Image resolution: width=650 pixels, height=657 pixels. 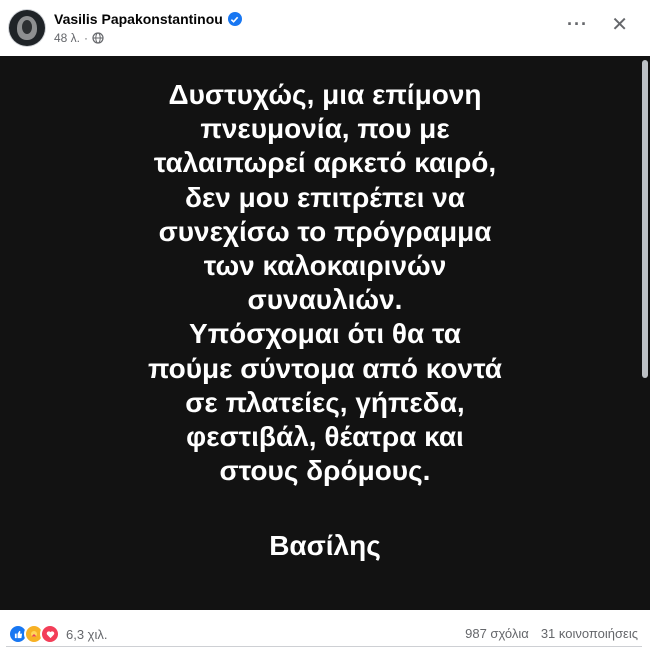 I want to click on post-text-line: Υπόσχομαι ότι θα τα, so click(x=325, y=334).